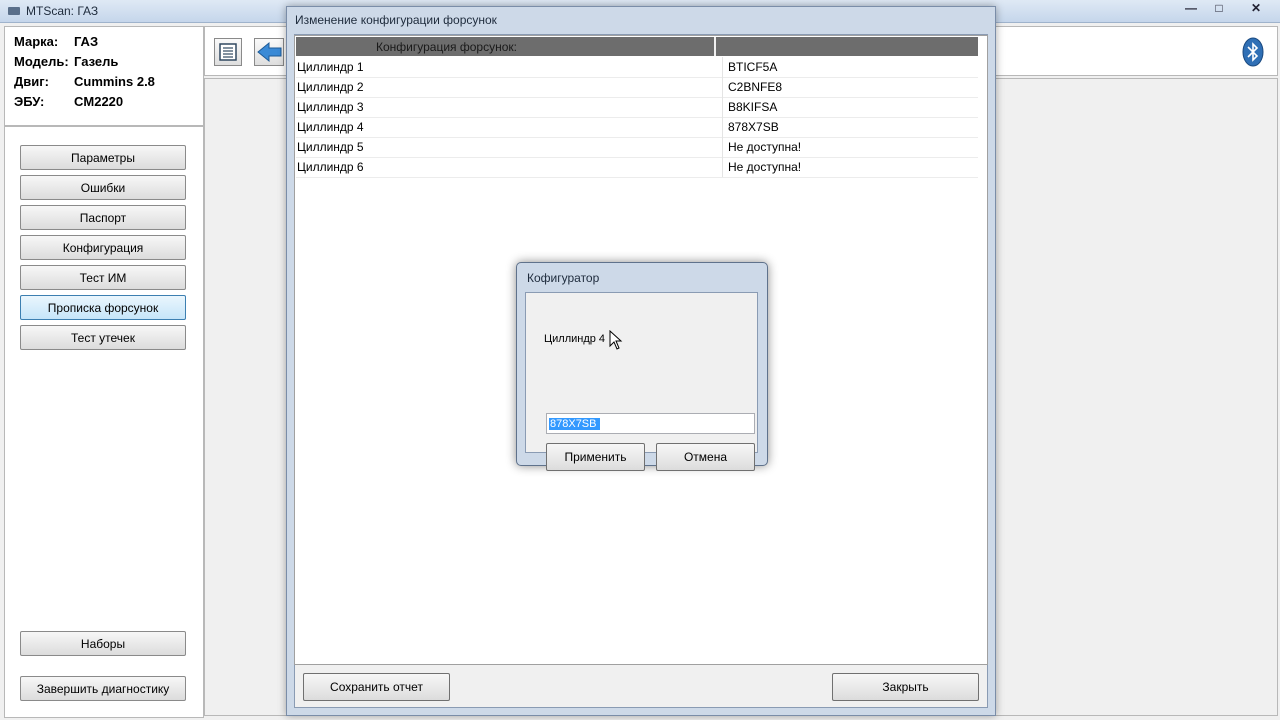  I want to click on code-cell: C2BNFE8, so click(755, 87).